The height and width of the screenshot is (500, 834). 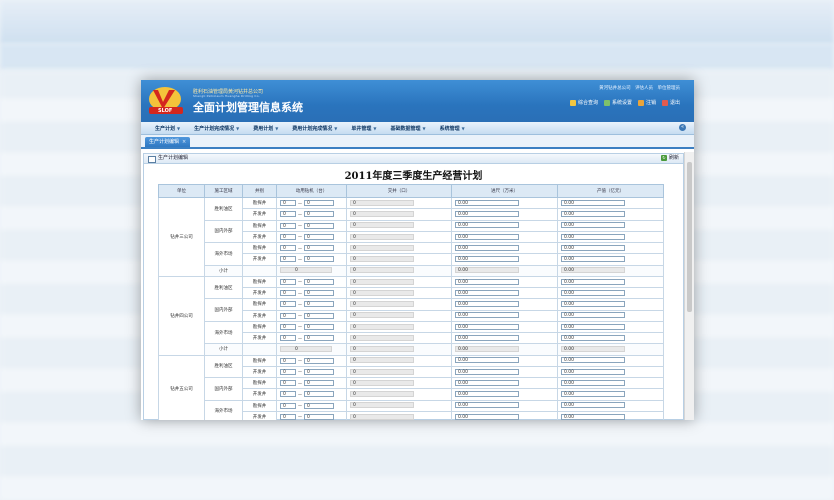 I want to click on logout-button: 注销, so click(x=646, y=102).